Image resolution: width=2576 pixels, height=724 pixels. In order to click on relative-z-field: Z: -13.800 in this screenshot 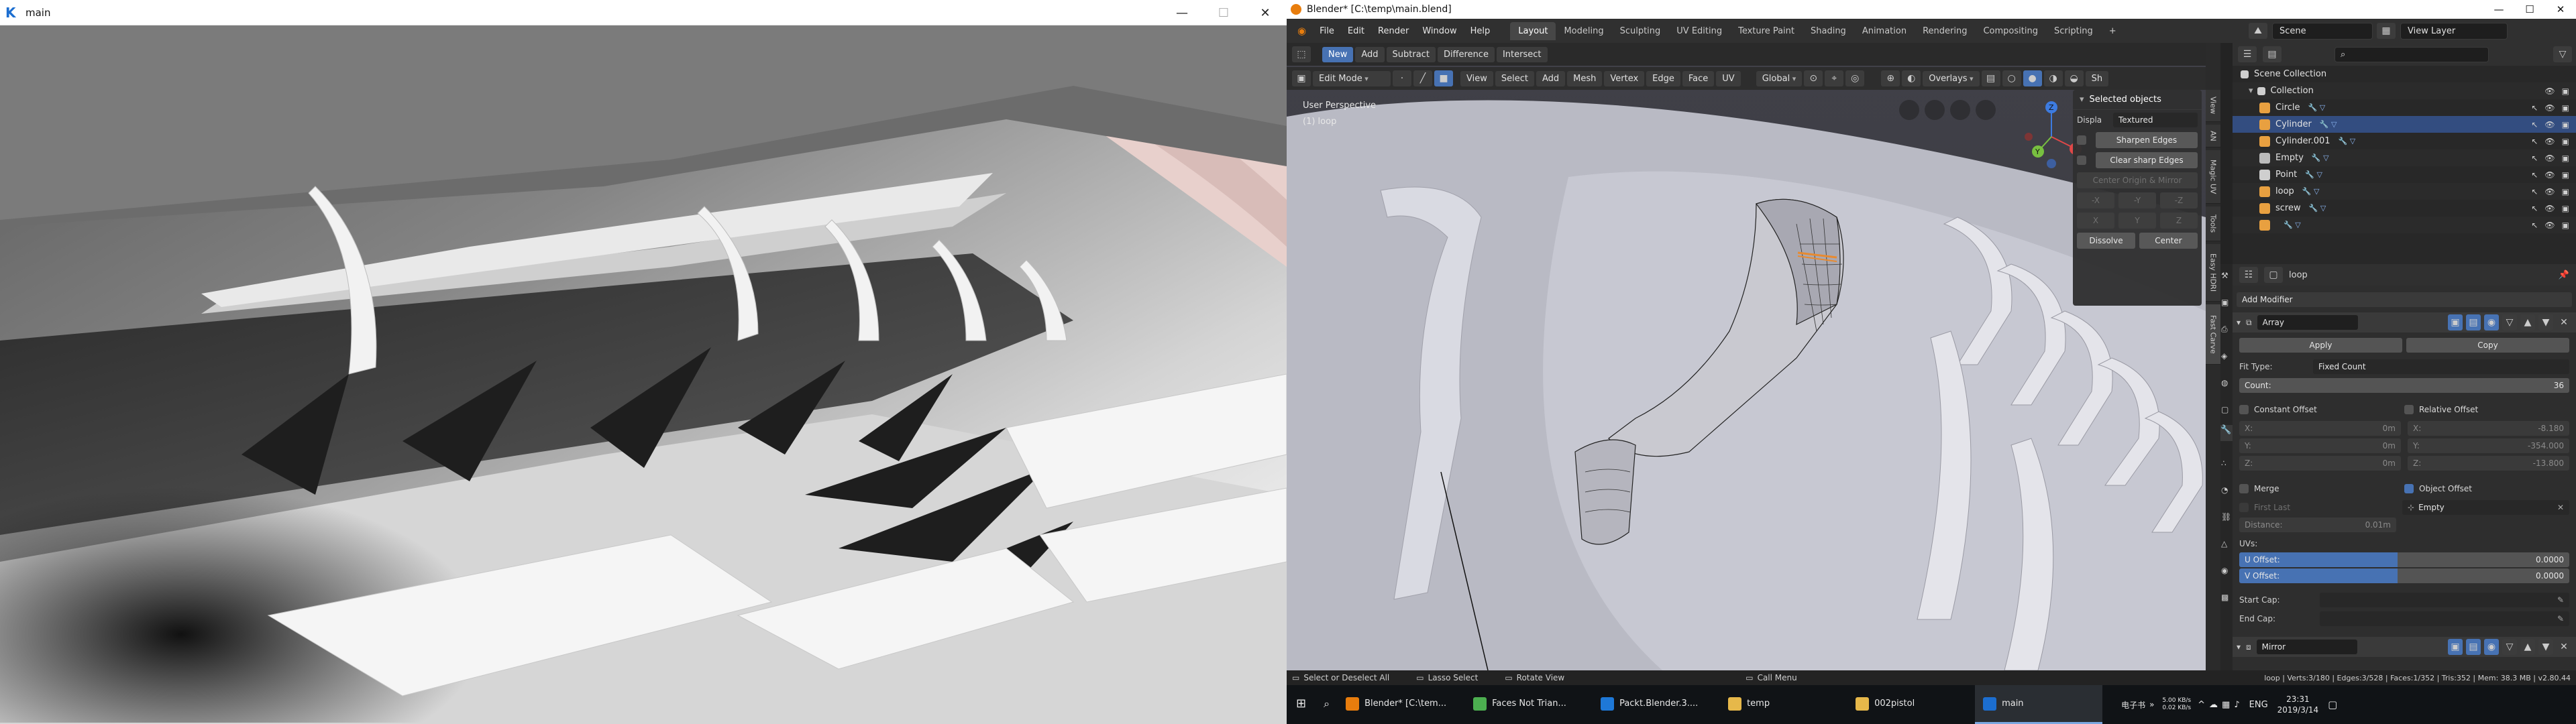, I will do `click(2488, 463)`.